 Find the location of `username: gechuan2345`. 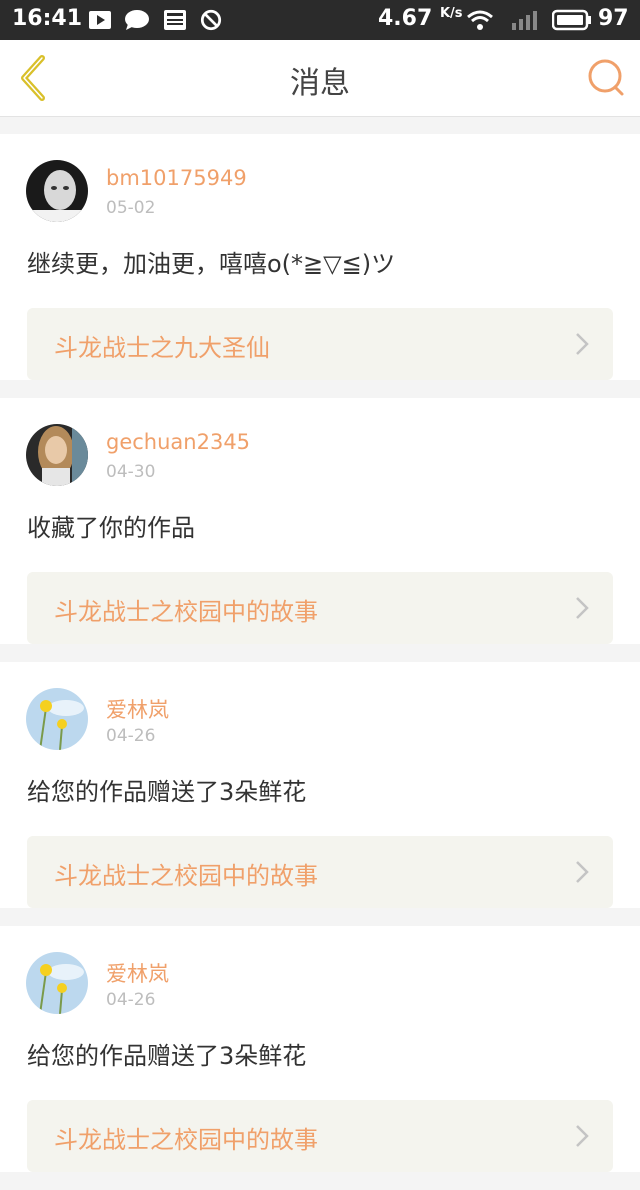

username: gechuan2345 is located at coordinates (178, 442).